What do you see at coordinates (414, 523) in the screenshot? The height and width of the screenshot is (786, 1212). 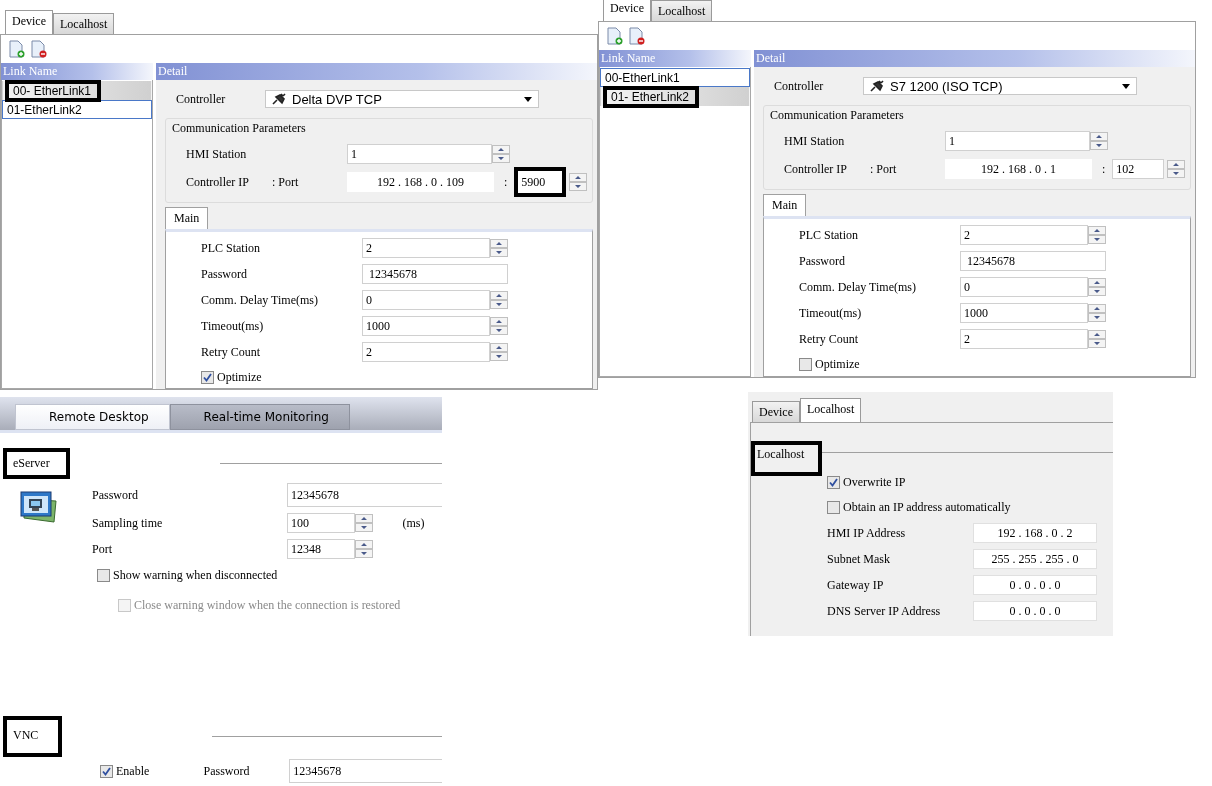 I see `unit-label: (ms)` at bounding box center [414, 523].